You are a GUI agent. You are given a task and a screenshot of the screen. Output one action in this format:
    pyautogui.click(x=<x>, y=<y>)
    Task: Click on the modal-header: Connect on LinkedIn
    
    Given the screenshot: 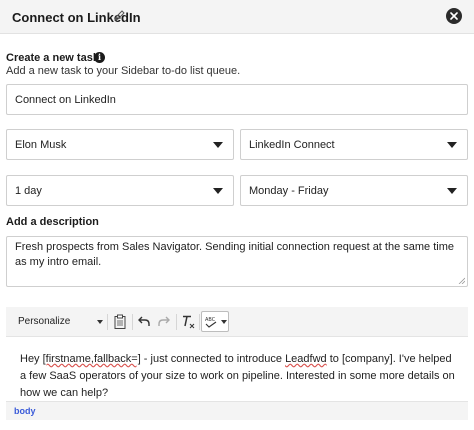 What is the action you would take?
    pyautogui.click(x=237, y=17)
    